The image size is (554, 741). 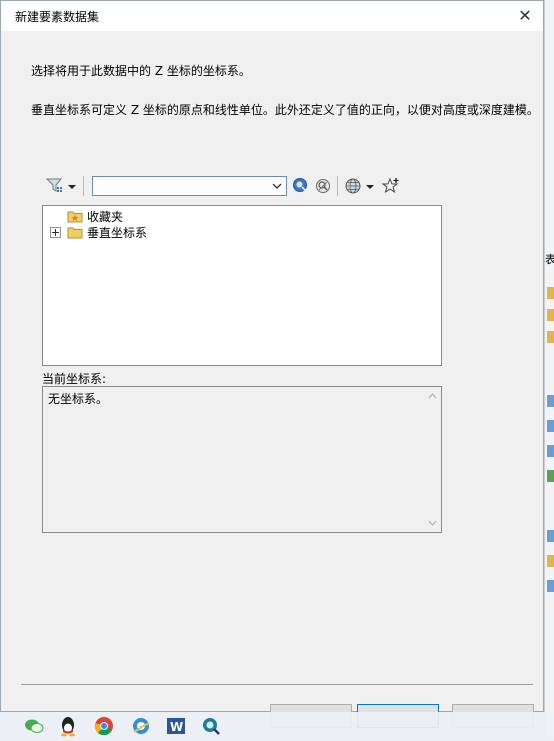 What do you see at coordinates (68, 726) in the screenshot?
I see `qq-icon` at bounding box center [68, 726].